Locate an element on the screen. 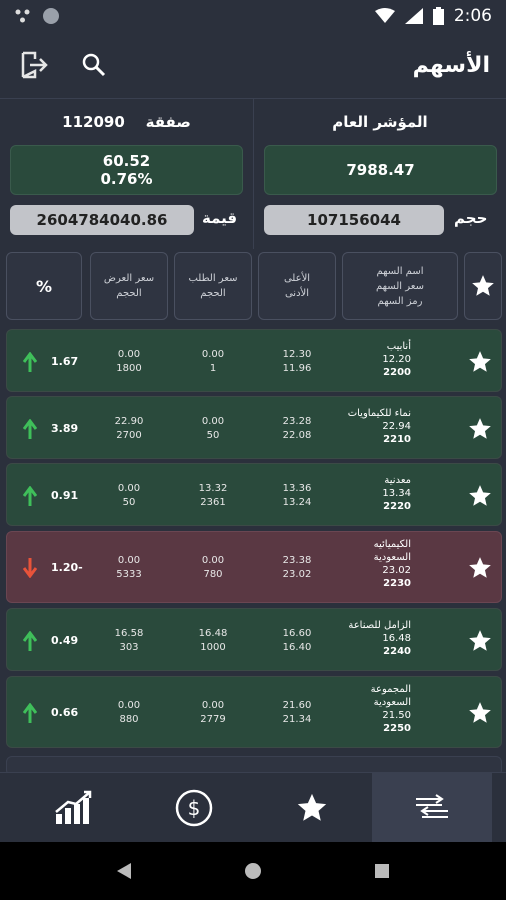 This screenshot has width=506, height=900. header-ask-line1: سعر العرض is located at coordinates (129, 278).